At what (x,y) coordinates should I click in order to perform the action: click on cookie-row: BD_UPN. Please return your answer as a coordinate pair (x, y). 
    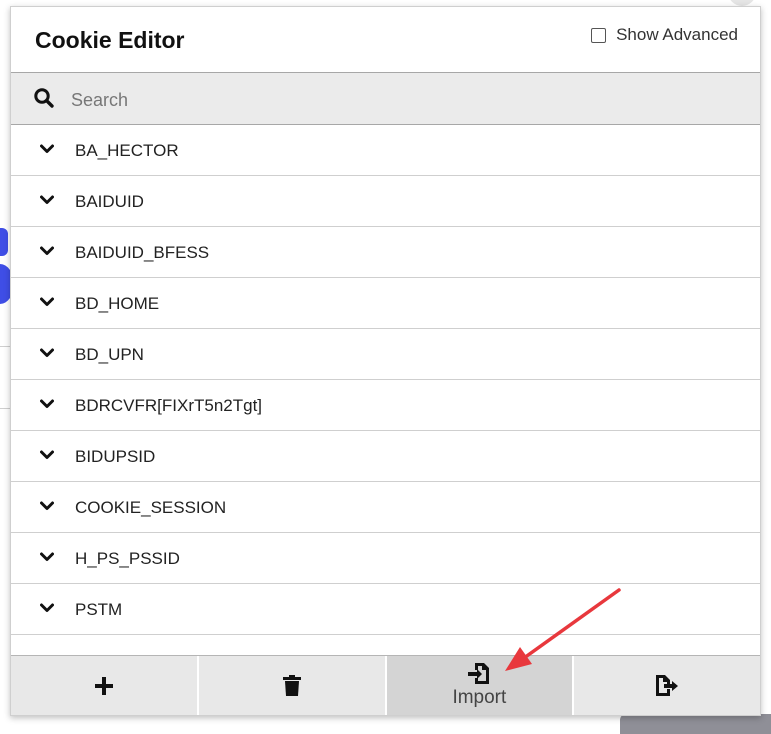
    Looking at the image, I should click on (385, 354).